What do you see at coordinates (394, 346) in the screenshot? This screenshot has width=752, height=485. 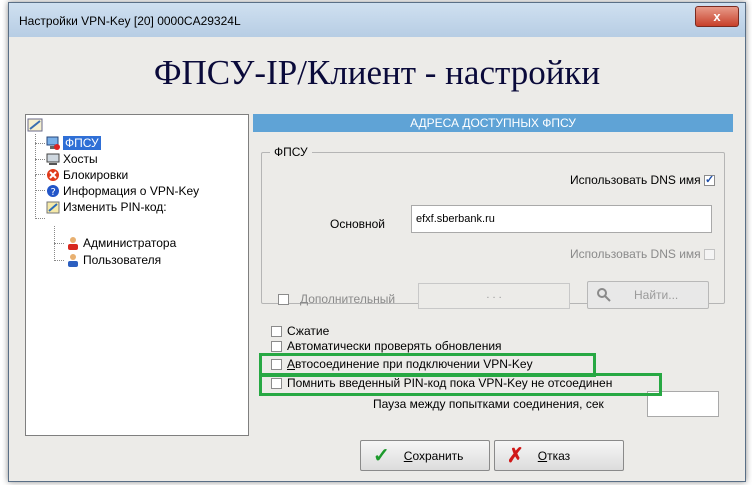 I see `auto-update-label: Автоматически проверять обновления` at bounding box center [394, 346].